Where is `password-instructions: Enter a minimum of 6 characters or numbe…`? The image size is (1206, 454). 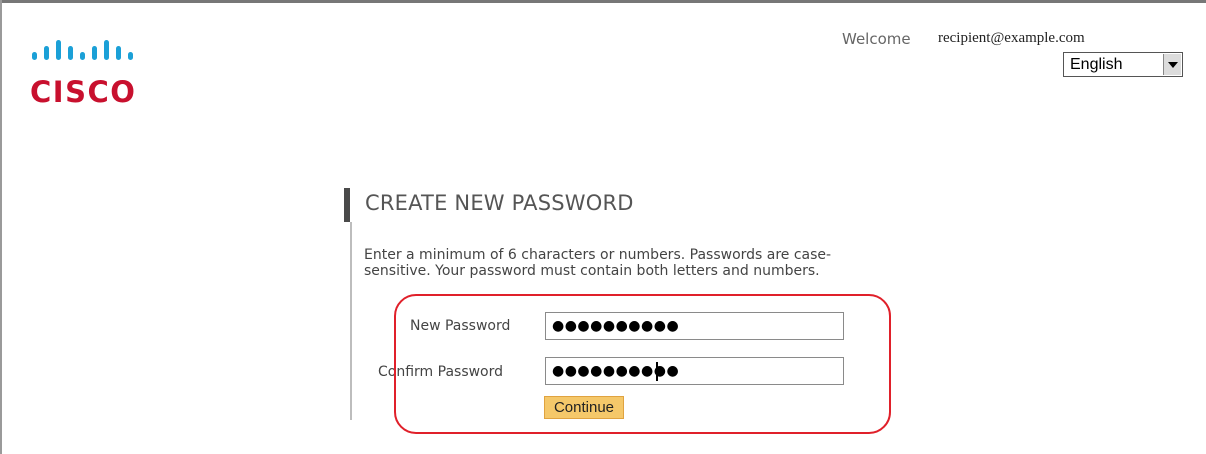
password-instructions: Enter a minimum of 6 characters or numbe… is located at coordinates (598, 263).